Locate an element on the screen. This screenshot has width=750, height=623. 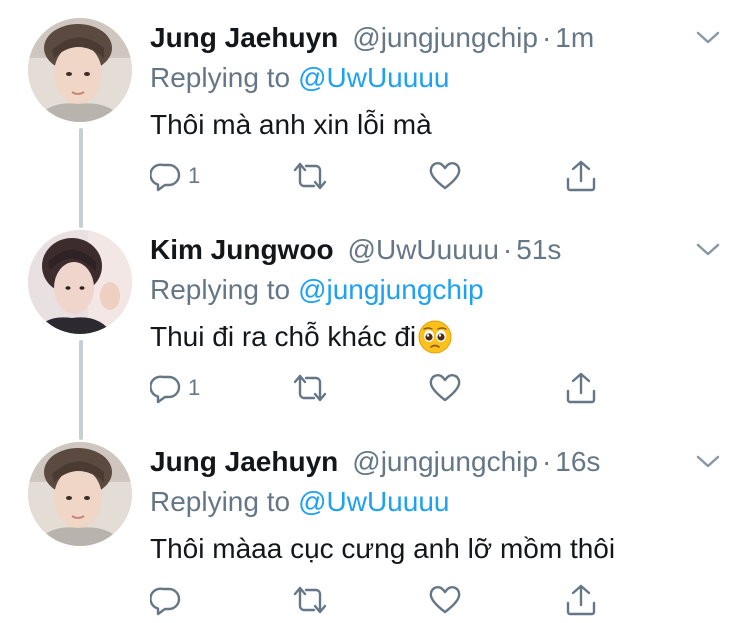
replying-to-mention: @jungjungchip is located at coordinates (391, 289).